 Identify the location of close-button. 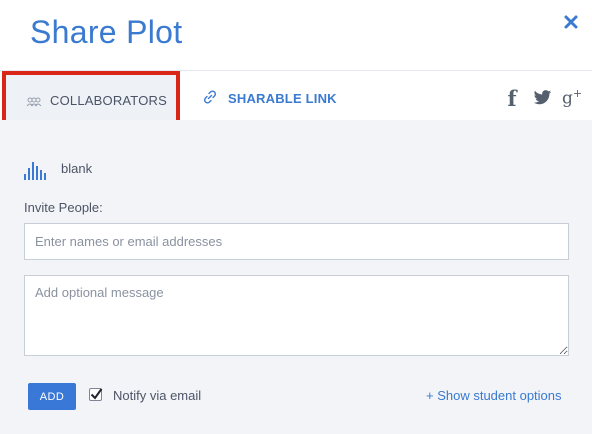
(571, 22).